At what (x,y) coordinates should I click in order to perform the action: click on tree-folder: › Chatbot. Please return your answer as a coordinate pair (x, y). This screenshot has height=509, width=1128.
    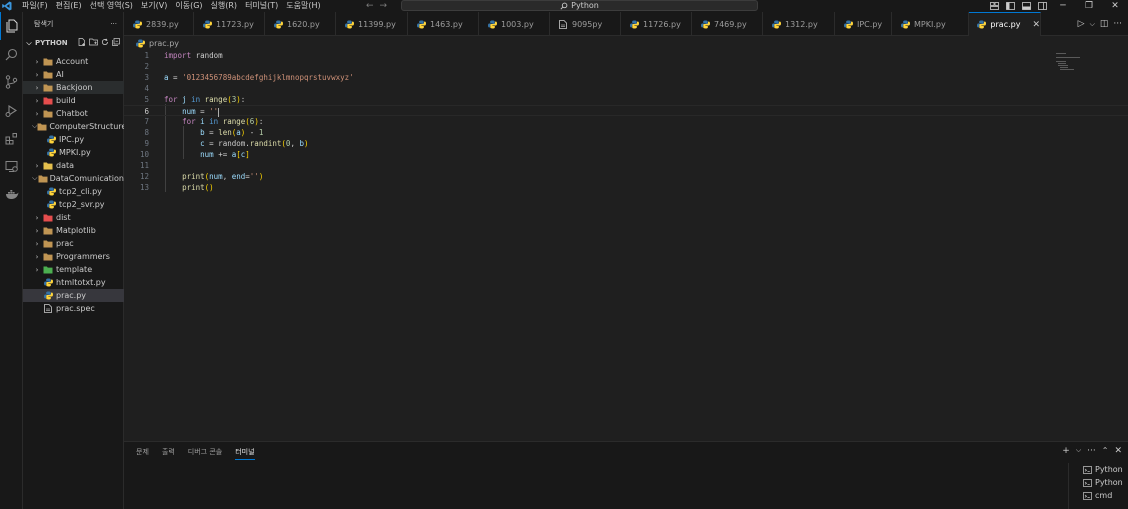
    Looking at the image, I should click on (73, 113).